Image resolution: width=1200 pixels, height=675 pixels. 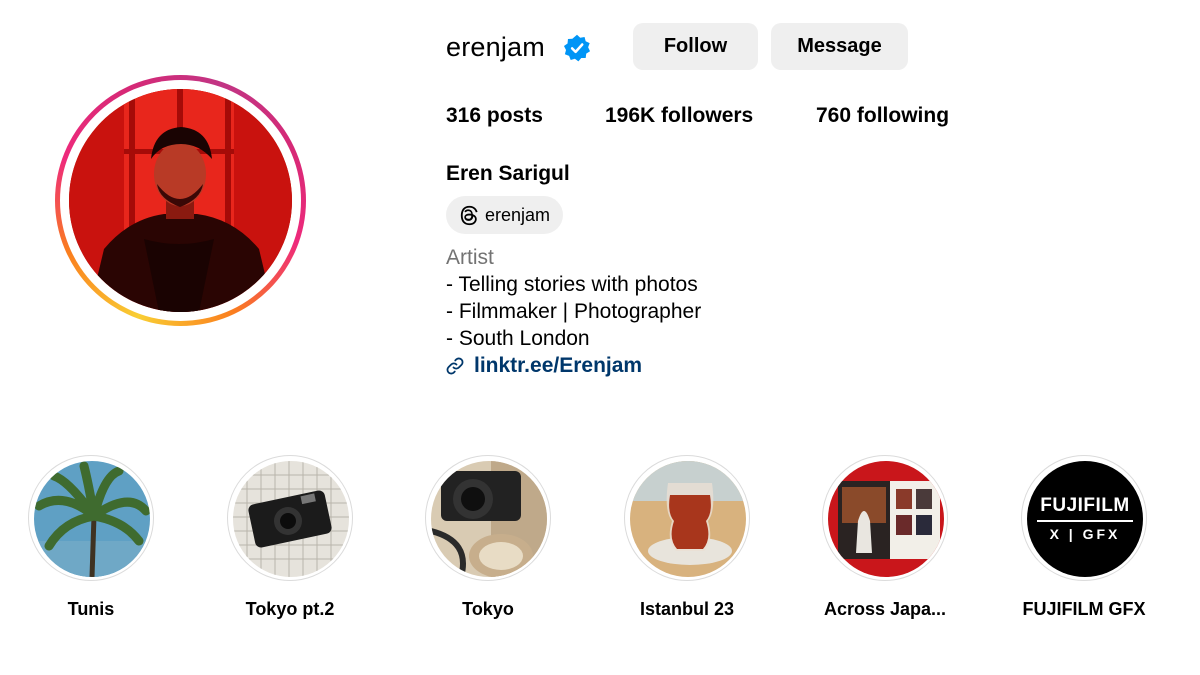 I want to click on threads-handle: erenjam, so click(x=518, y=214).